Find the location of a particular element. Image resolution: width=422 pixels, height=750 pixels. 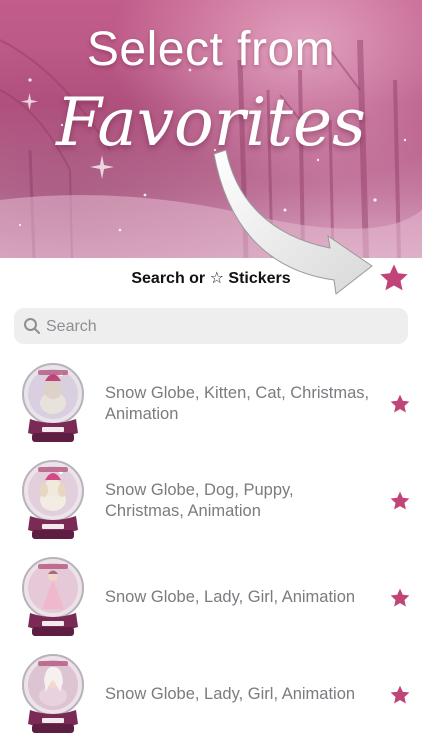

search-bar is located at coordinates (211, 327).